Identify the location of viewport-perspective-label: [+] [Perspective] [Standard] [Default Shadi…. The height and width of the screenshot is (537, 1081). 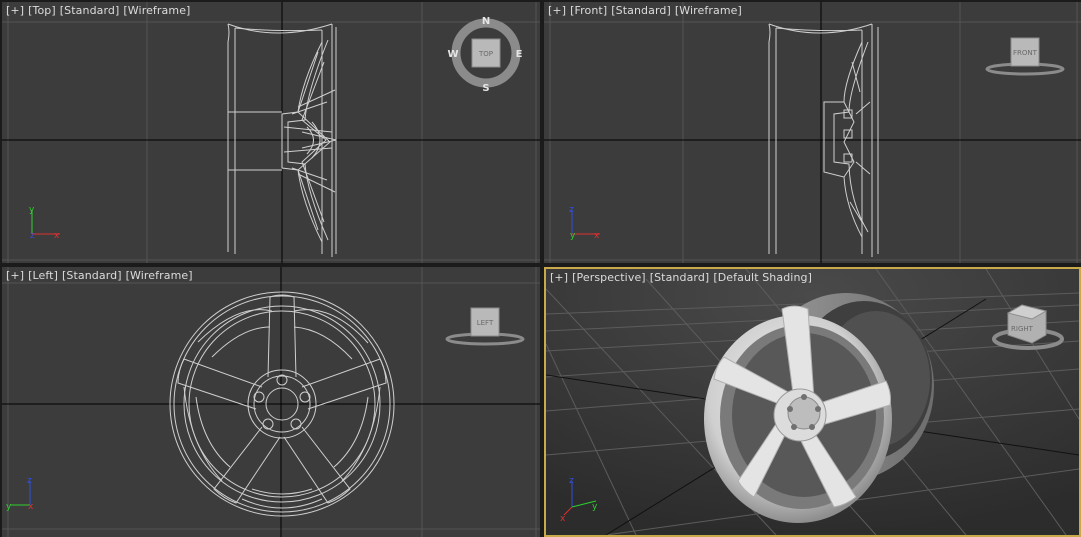
(683, 277).